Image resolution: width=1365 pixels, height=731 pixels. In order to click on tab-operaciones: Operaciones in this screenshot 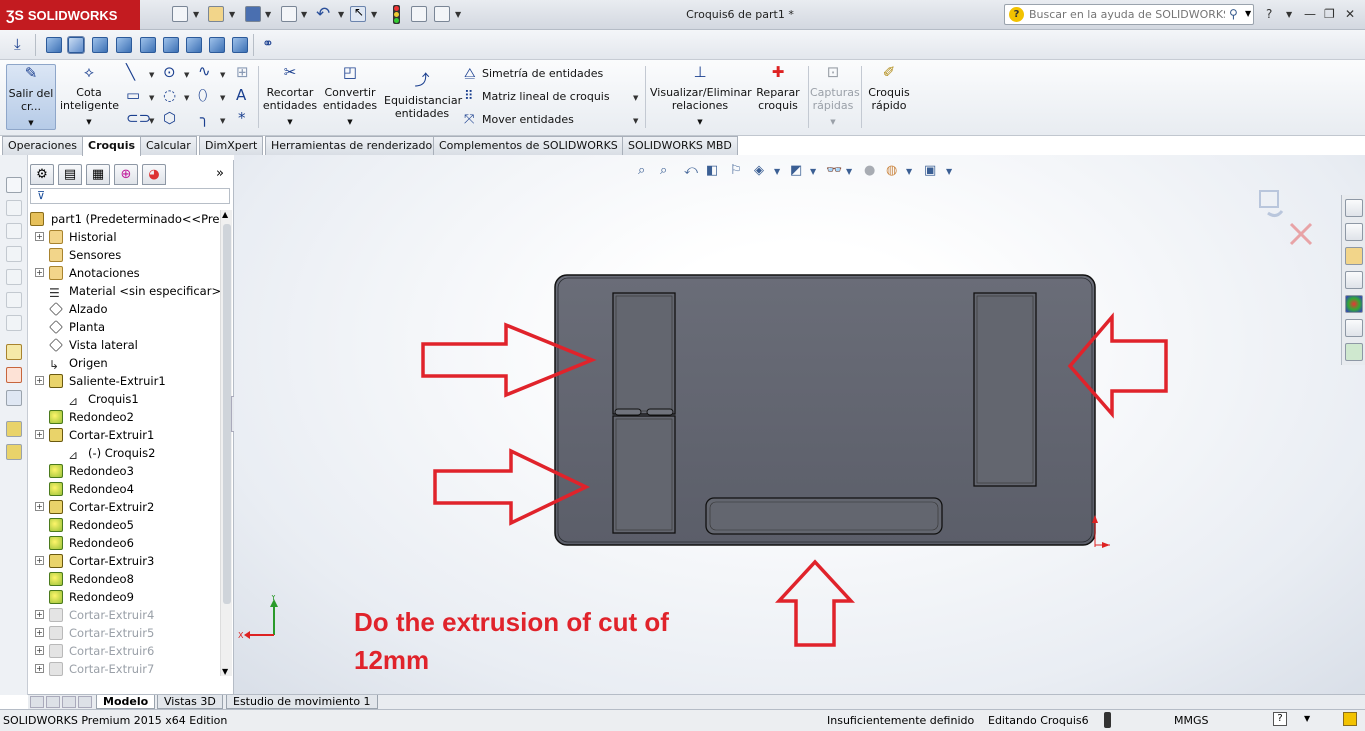, I will do `click(42, 145)`.